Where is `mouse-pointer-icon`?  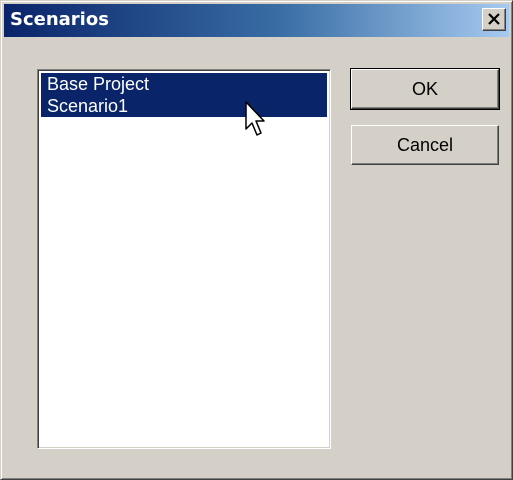 mouse-pointer-icon is located at coordinates (255, 118).